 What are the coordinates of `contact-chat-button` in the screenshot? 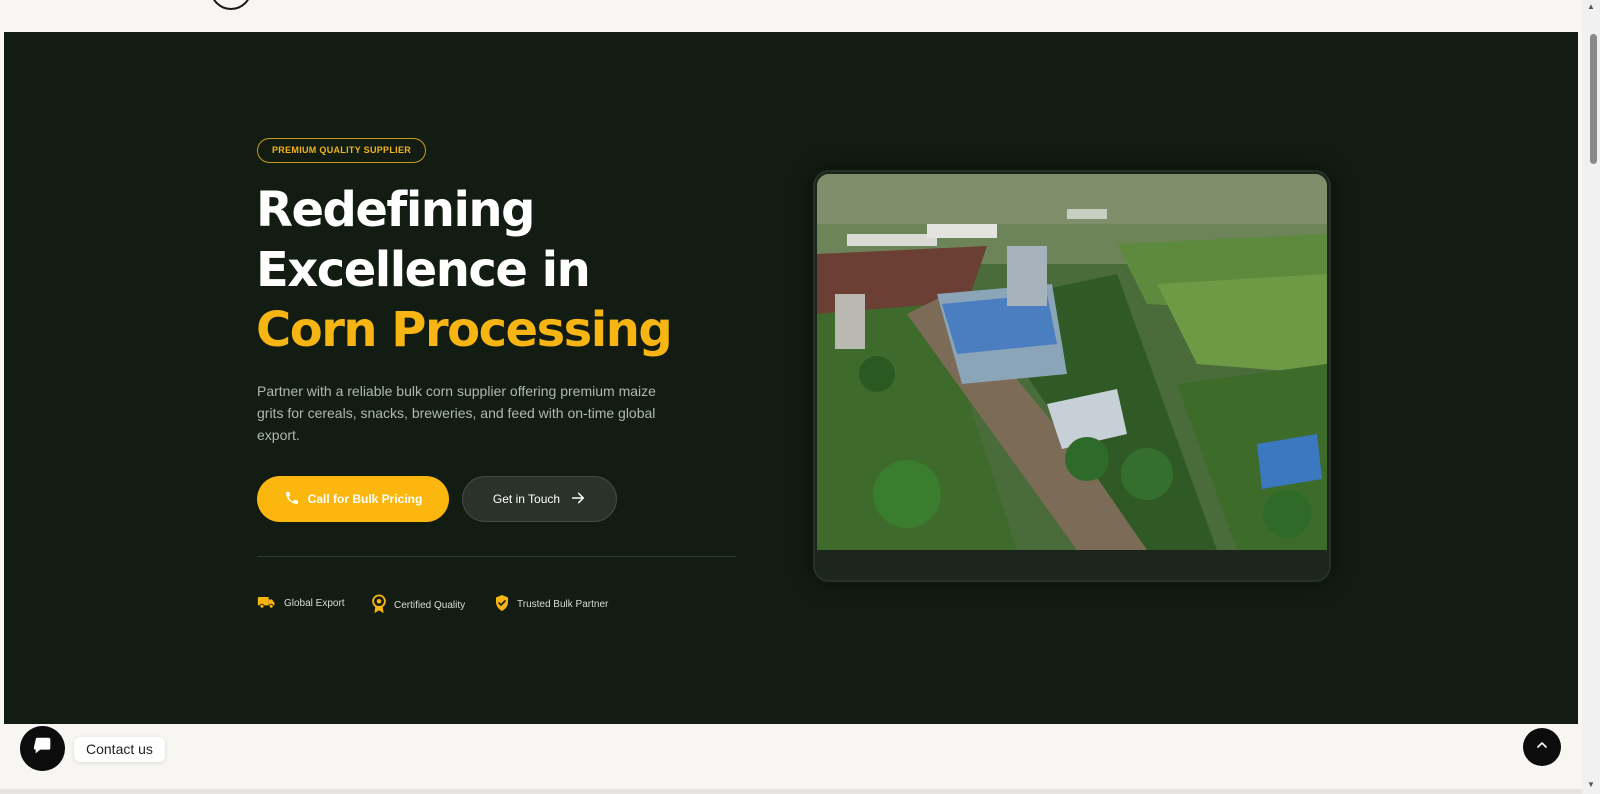 It's located at (42, 748).